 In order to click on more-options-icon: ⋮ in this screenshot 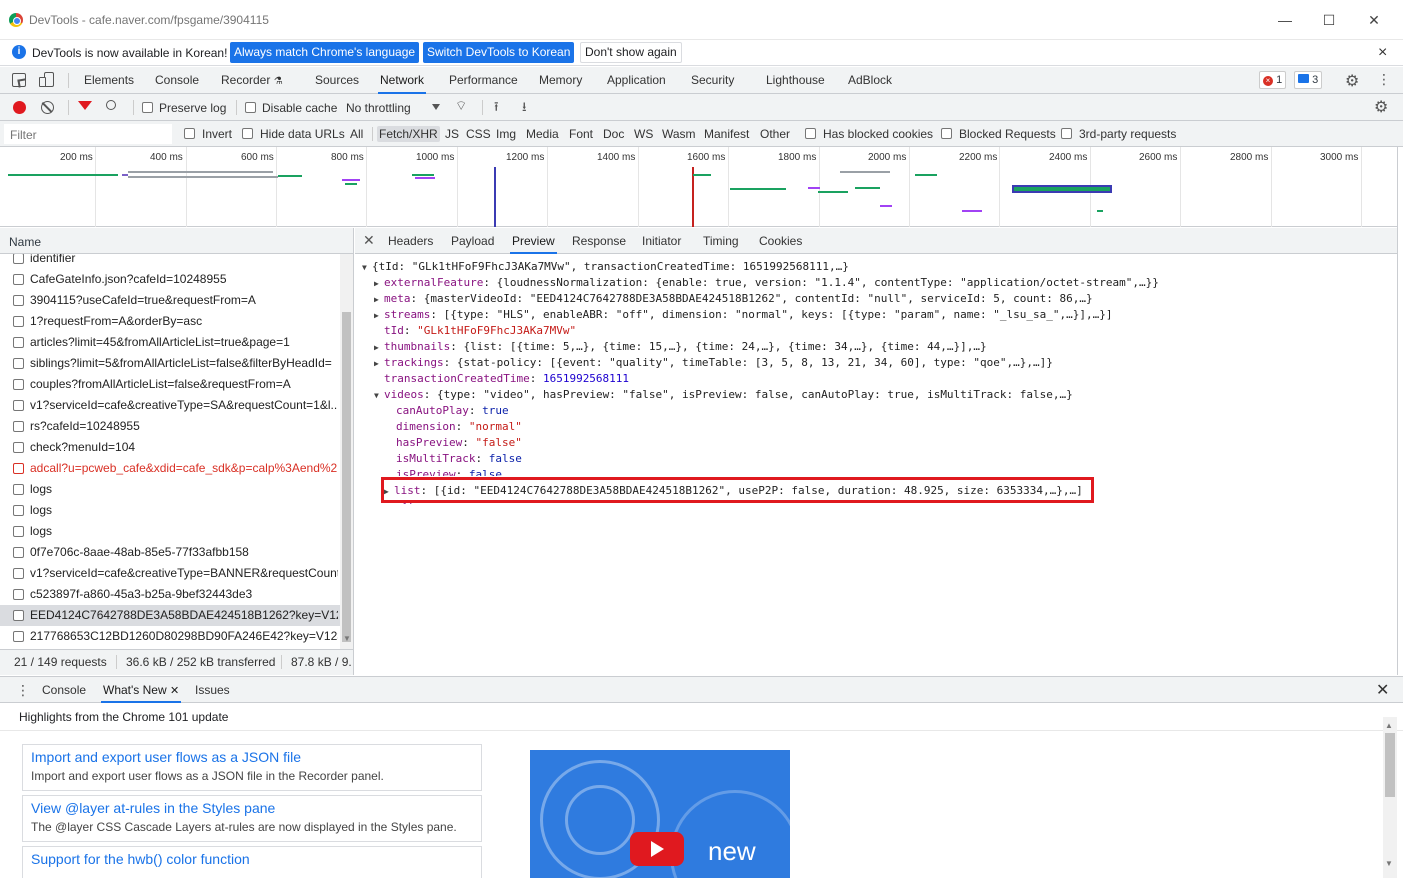, I will do `click(1384, 79)`.